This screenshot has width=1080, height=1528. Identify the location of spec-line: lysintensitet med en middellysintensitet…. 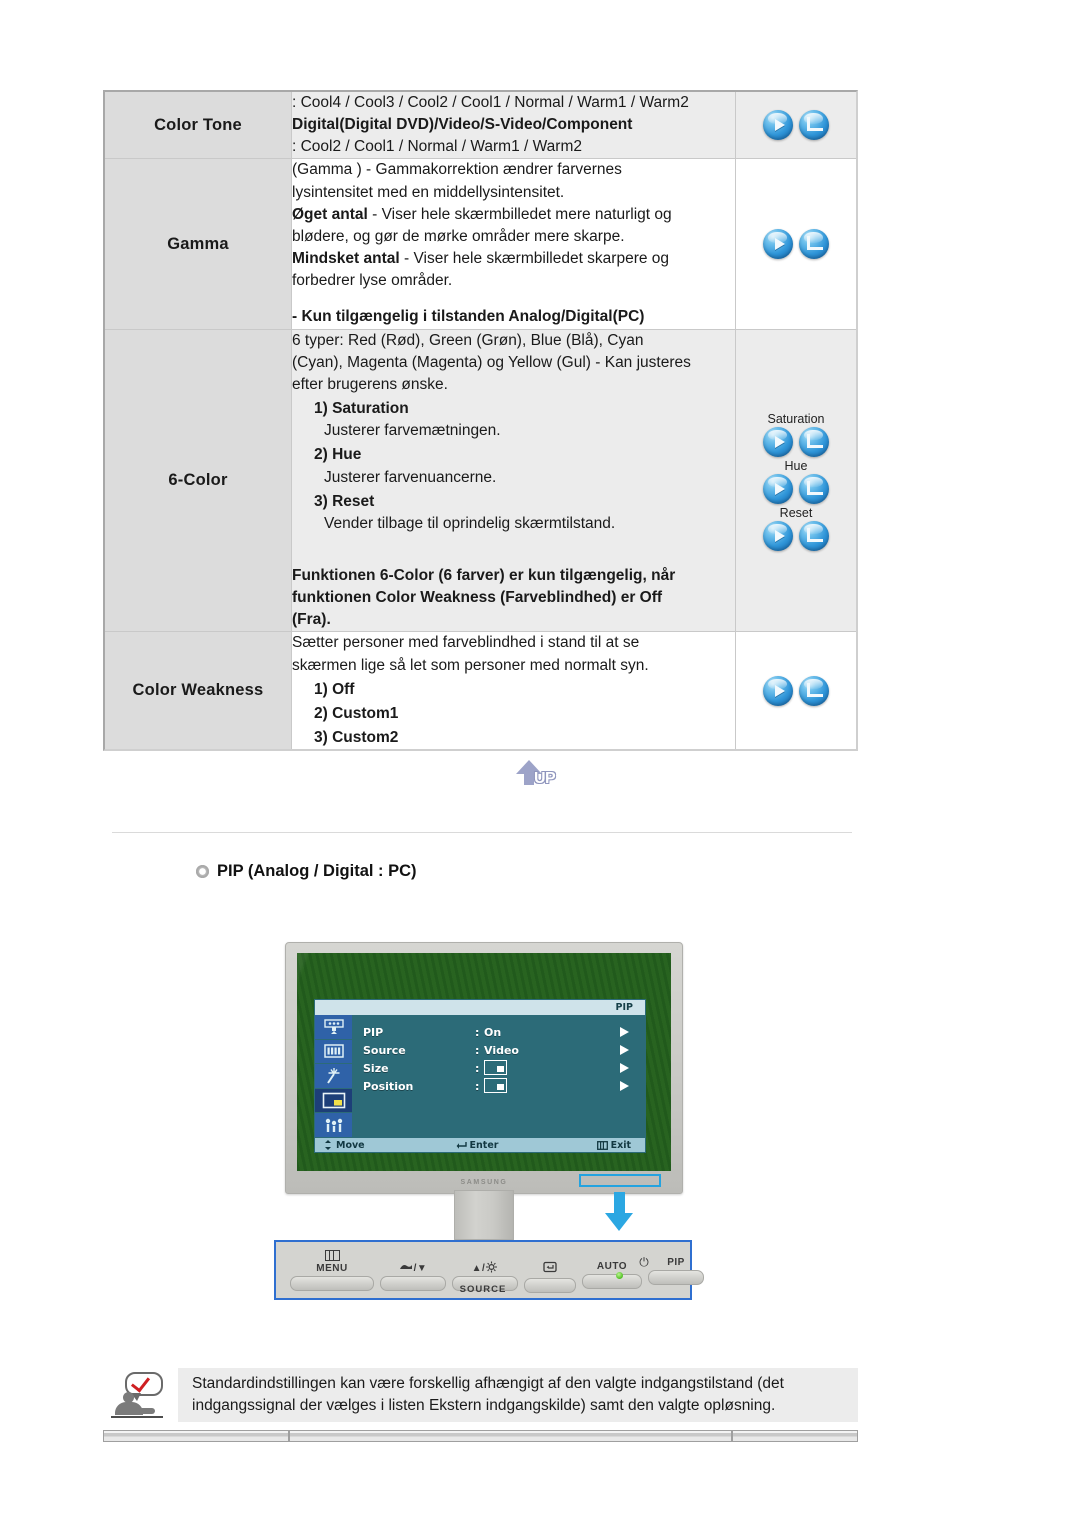
(428, 192).